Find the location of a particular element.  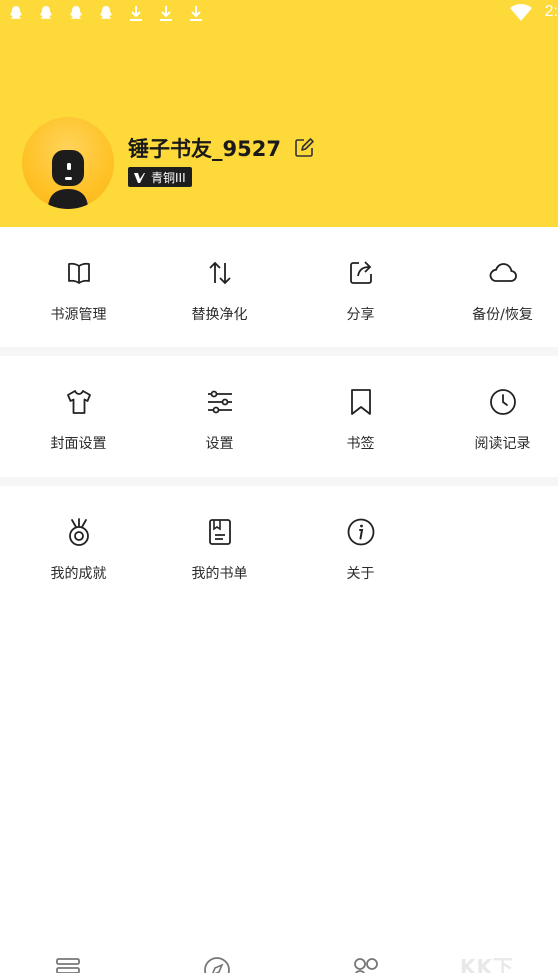

booklist-icon is located at coordinates (219, 532).